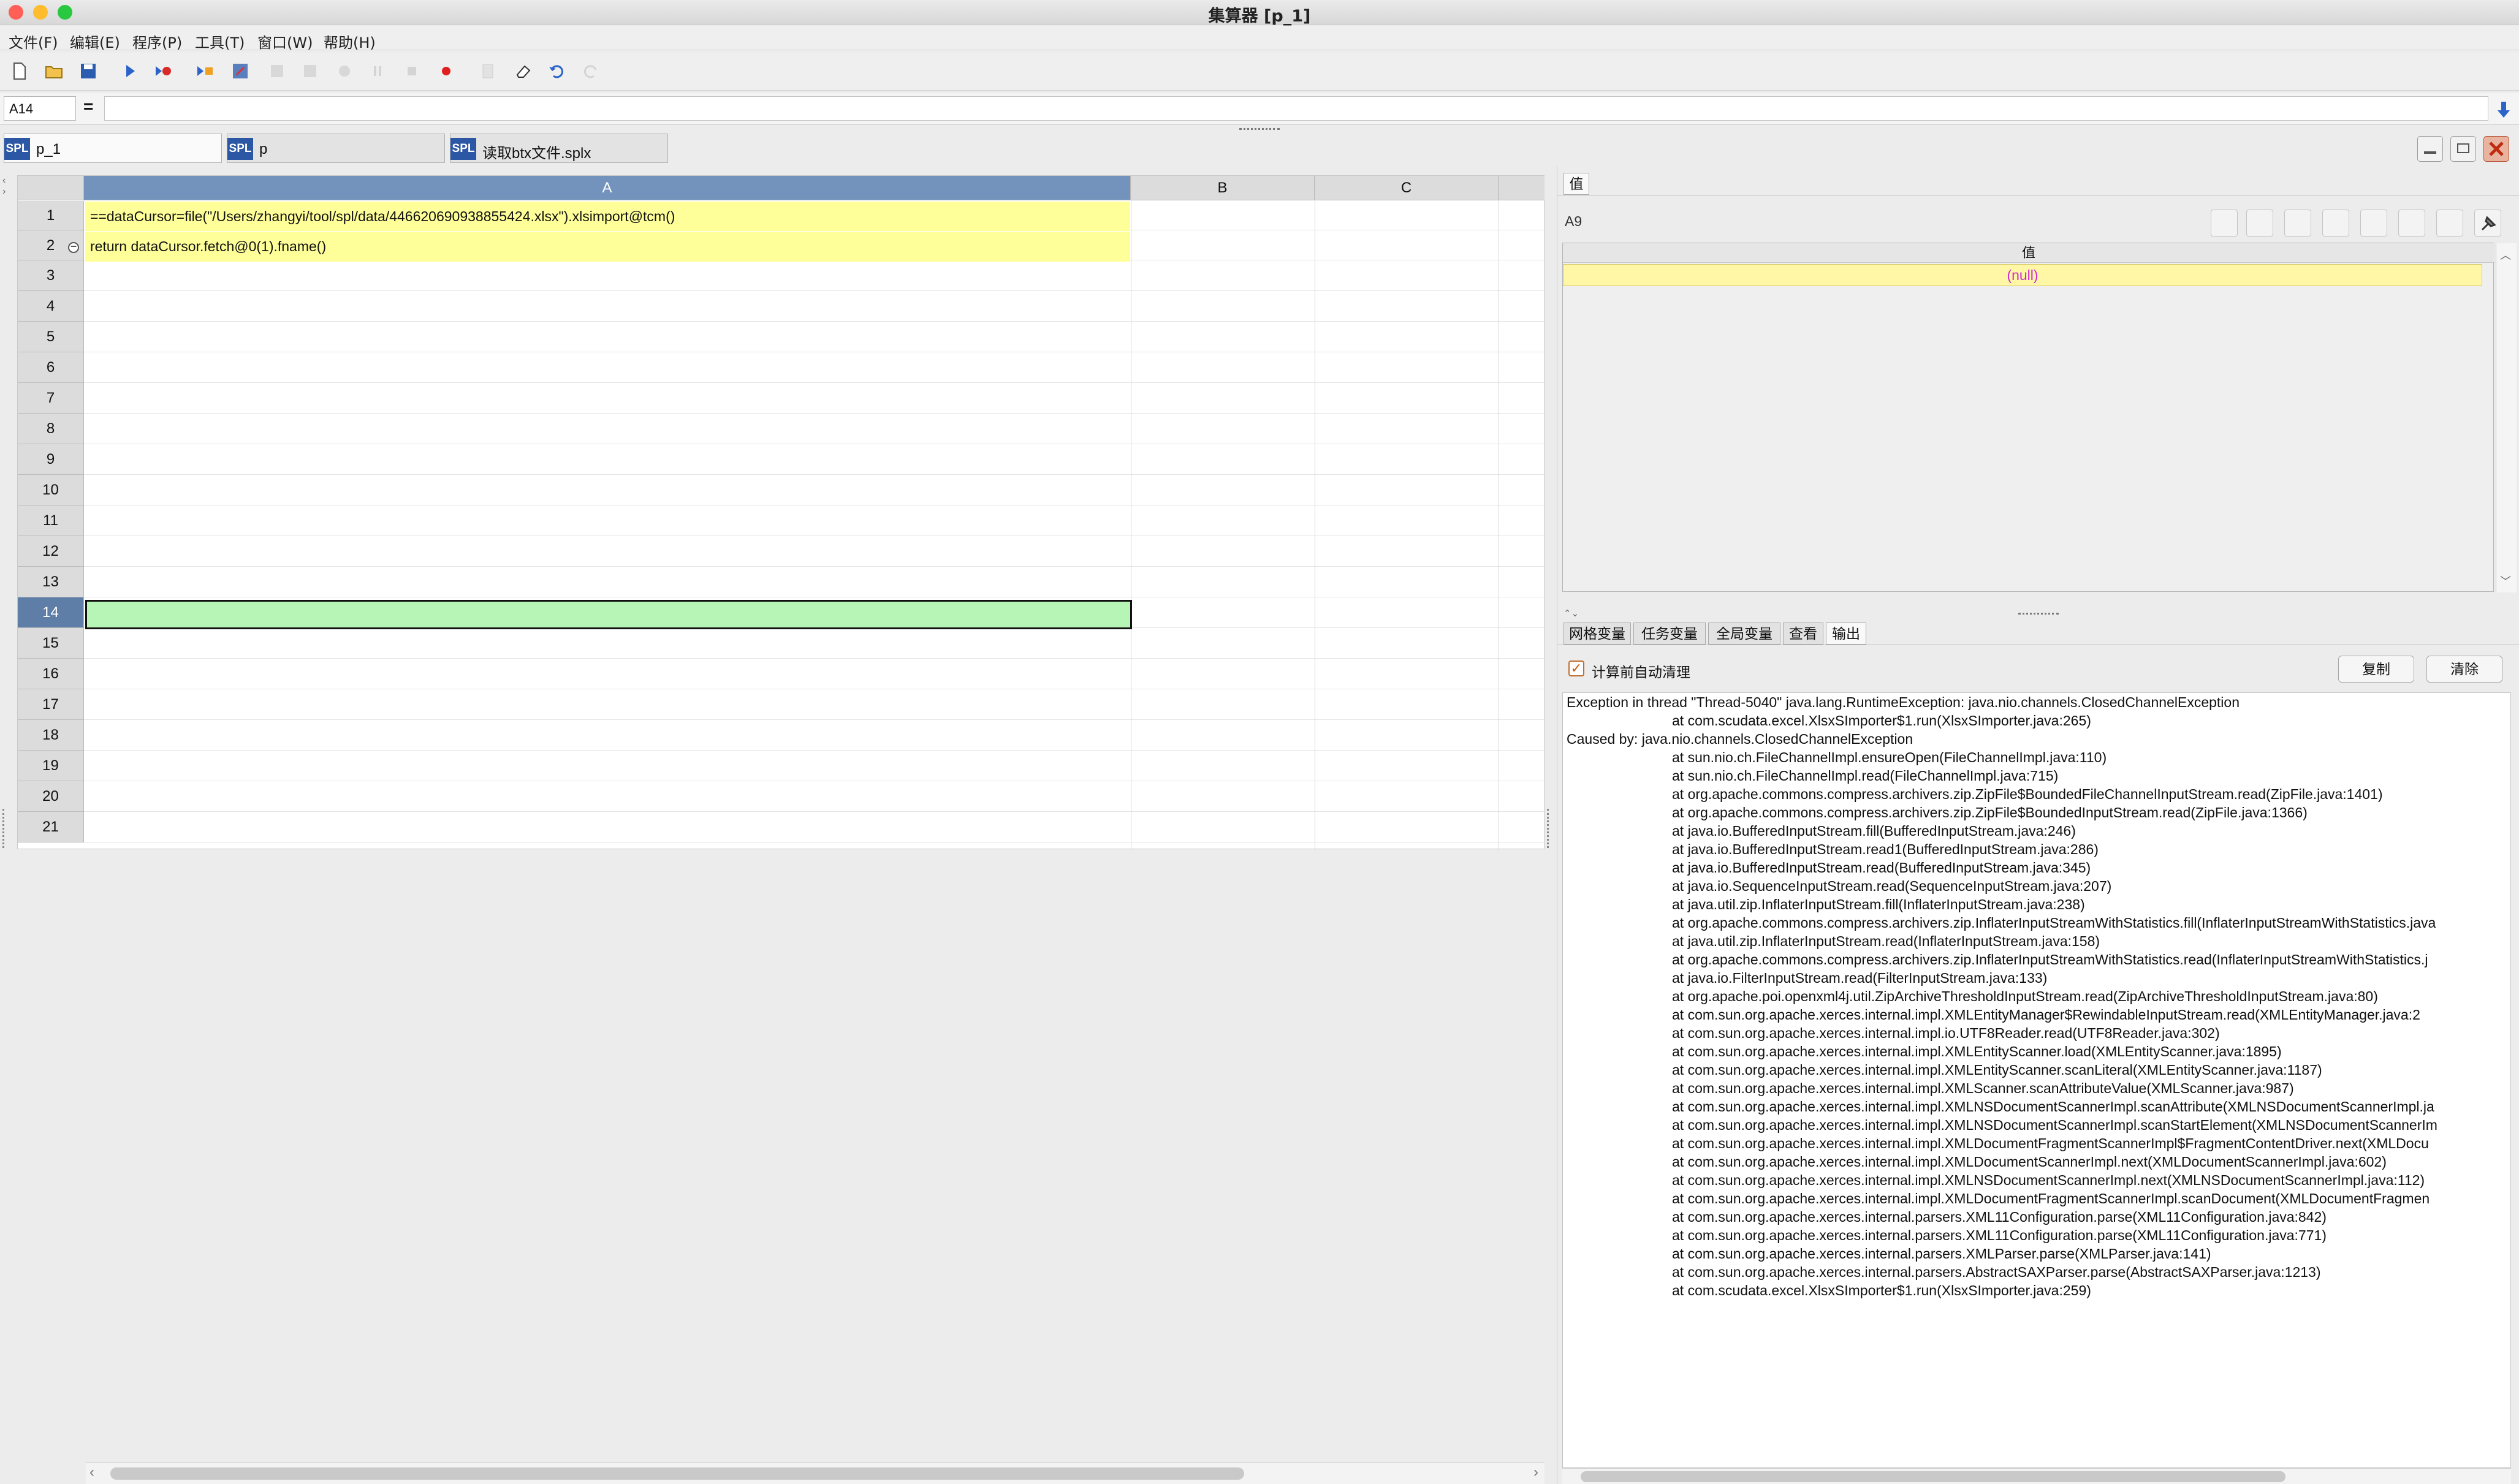 Image resolution: width=2519 pixels, height=1484 pixels. I want to click on console-horizontal-scrollbar, so click(2037, 1476).